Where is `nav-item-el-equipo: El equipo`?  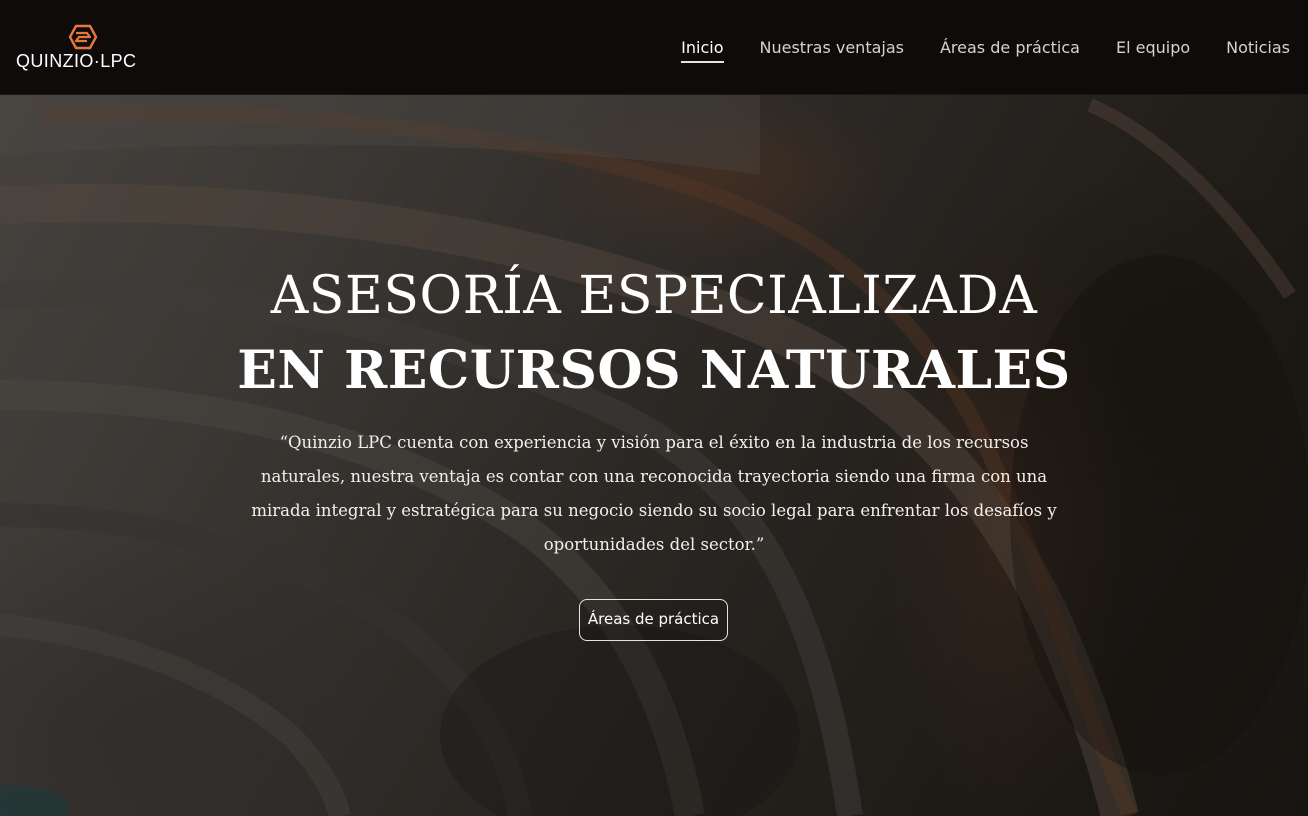
nav-item-el-equipo: El equipo is located at coordinates (1153, 49).